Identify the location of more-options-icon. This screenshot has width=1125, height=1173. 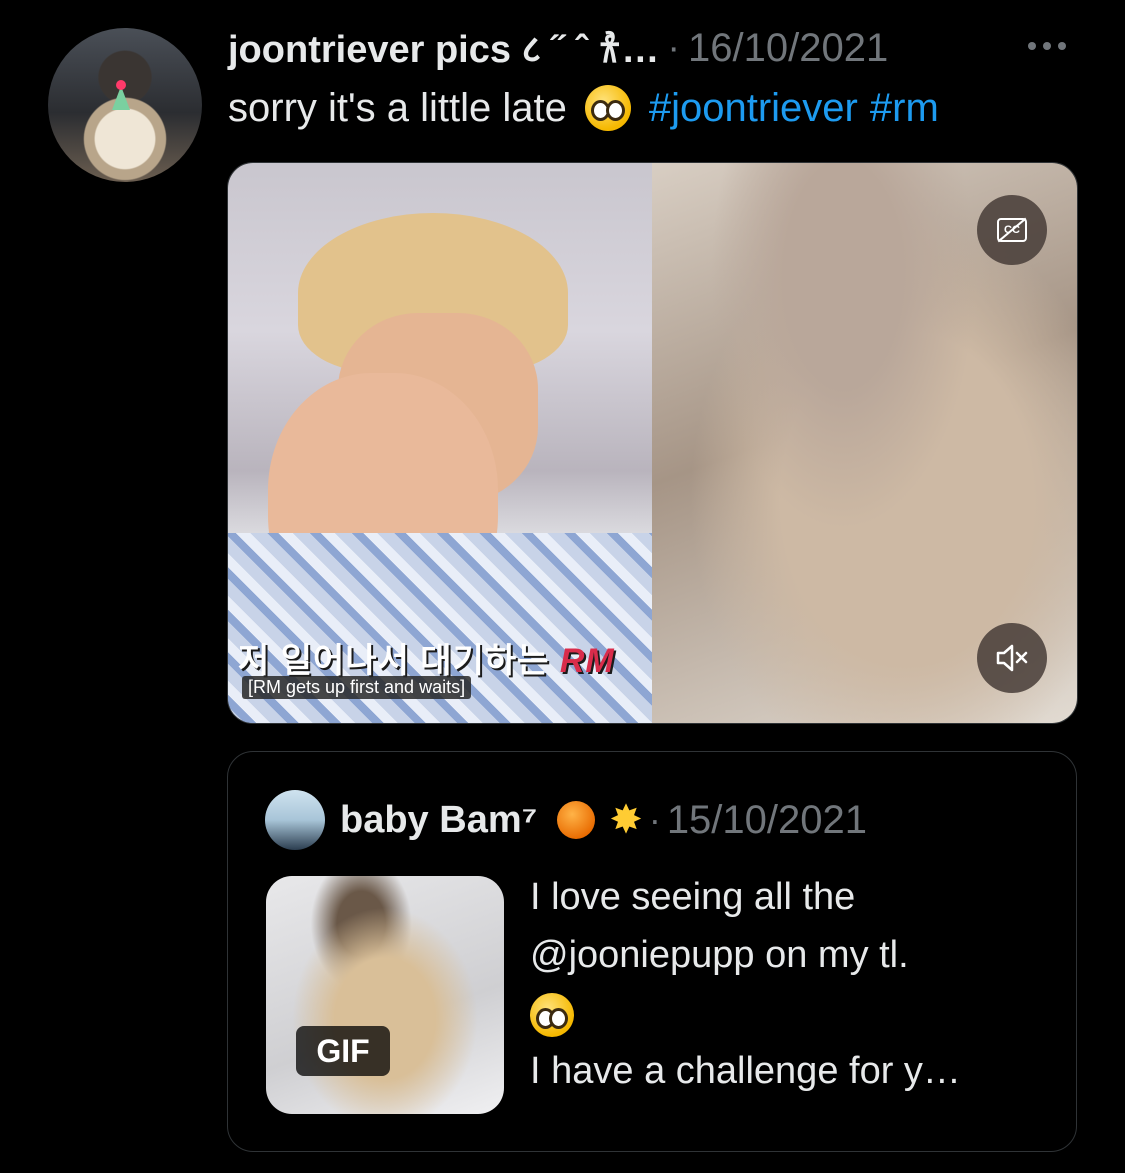
(1051, 46).